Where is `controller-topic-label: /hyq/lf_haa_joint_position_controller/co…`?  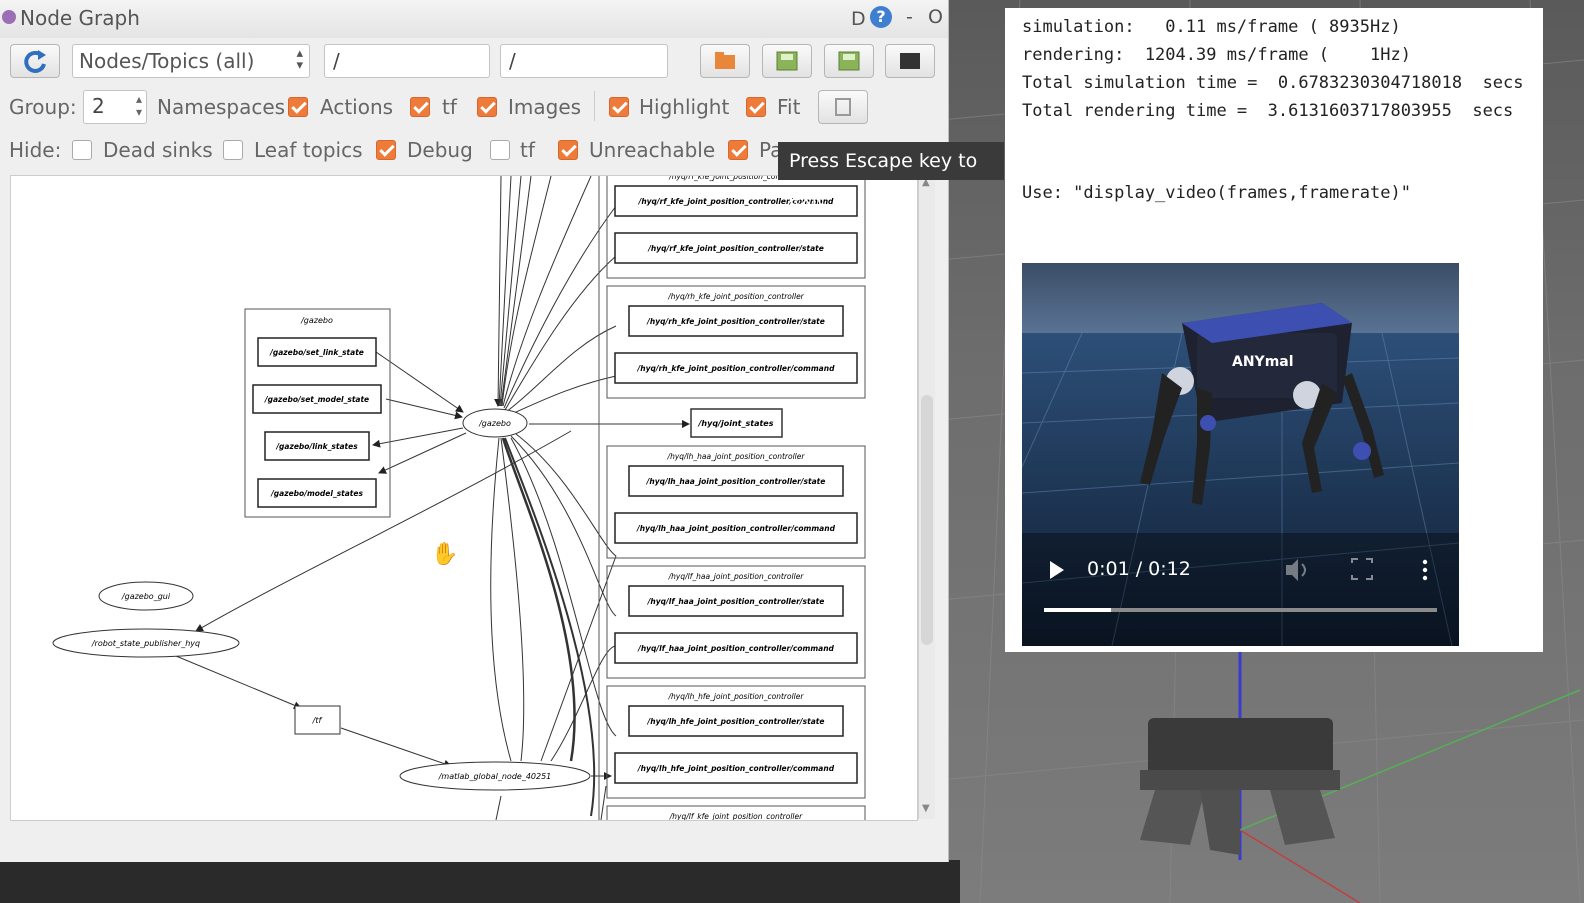 controller-topic-label: /hyq/lf_haa_joint_position_controller/co… is located at coordinates (735, 648).